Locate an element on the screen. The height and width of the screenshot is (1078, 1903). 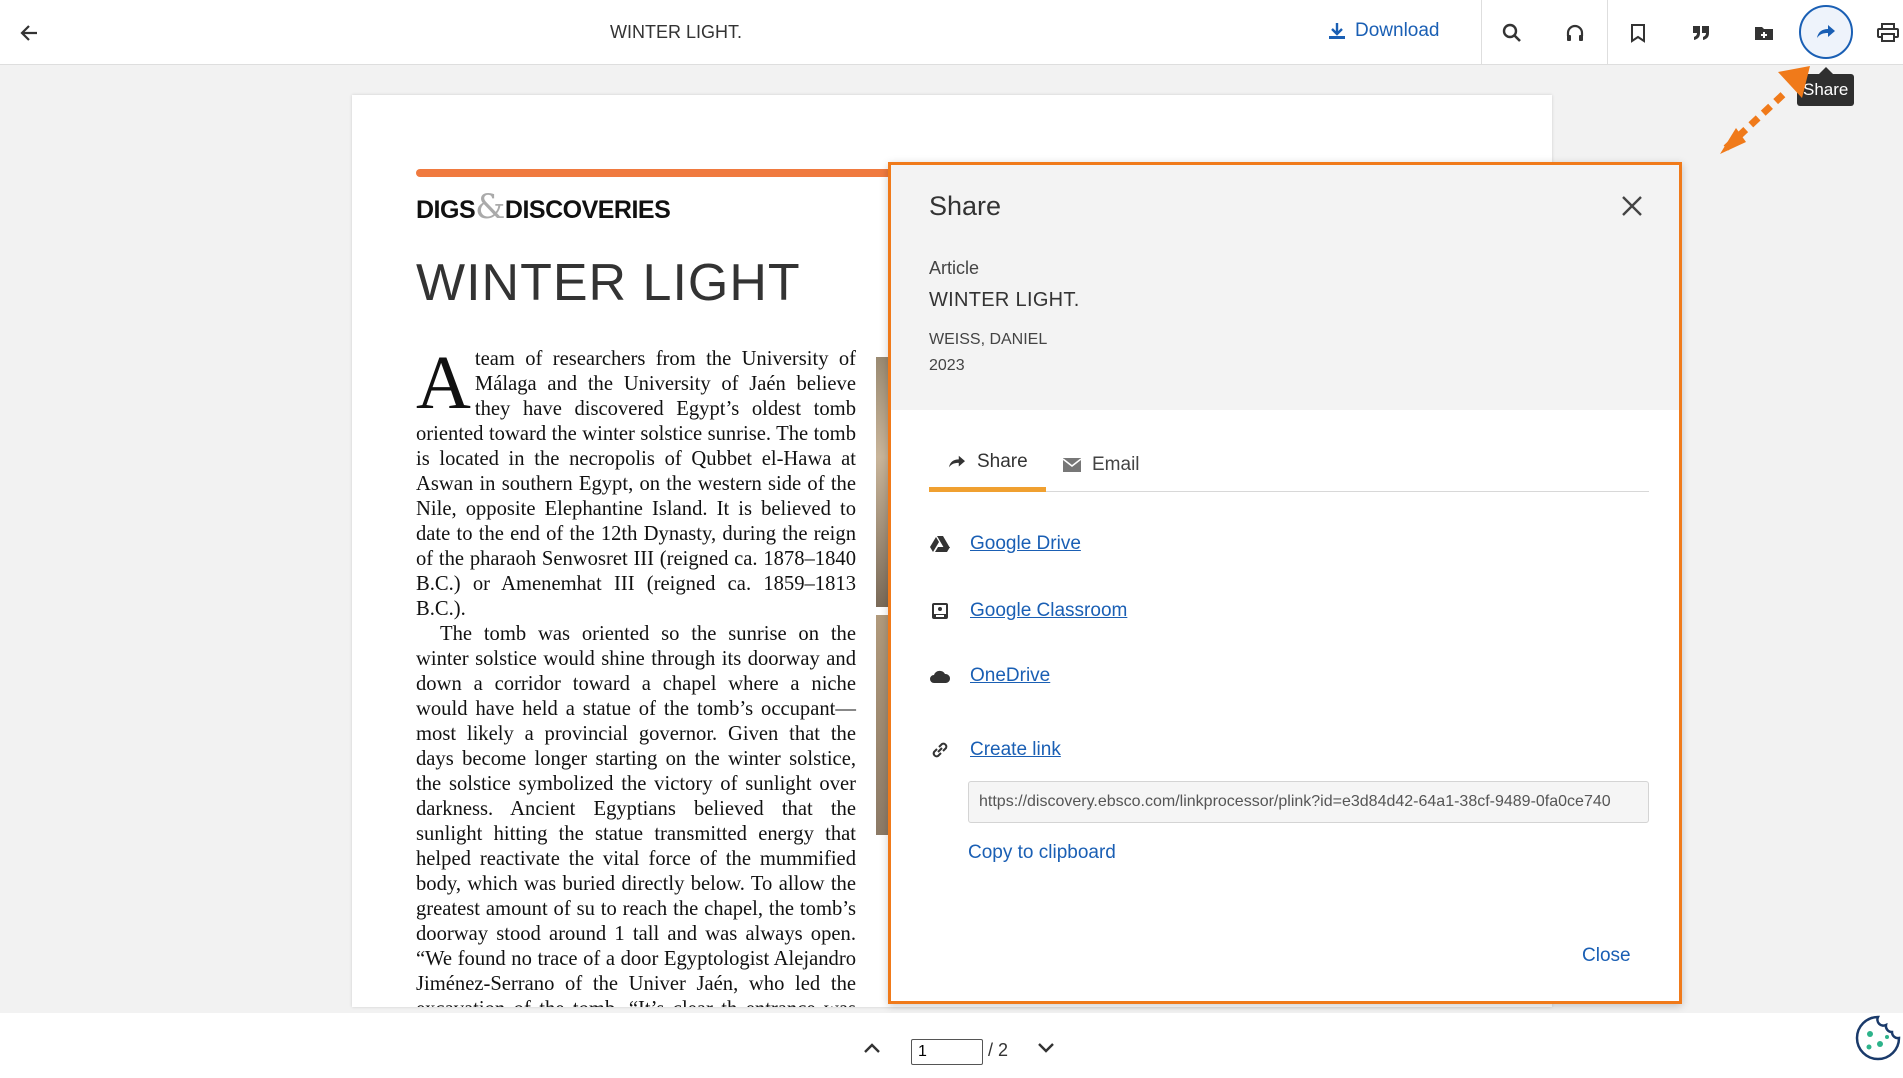
cookie-settings-icon is located at coordinates (1878, 1038).